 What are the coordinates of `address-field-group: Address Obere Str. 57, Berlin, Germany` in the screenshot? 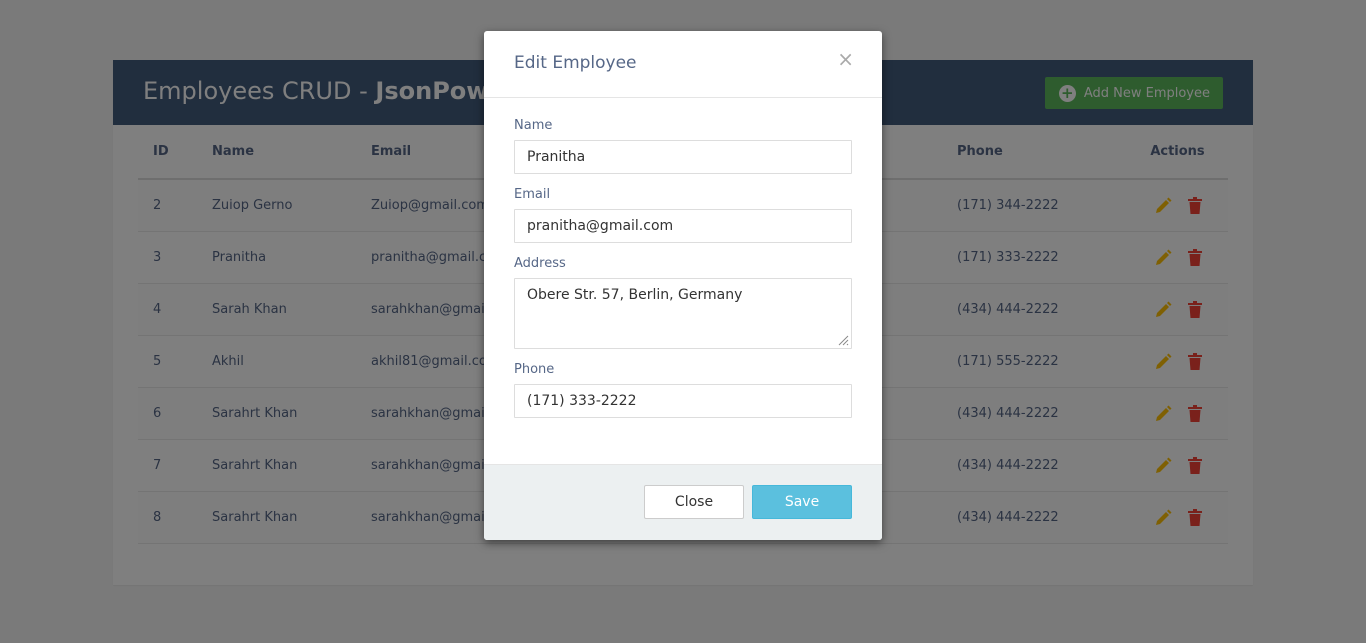 It's located at (683, 302).